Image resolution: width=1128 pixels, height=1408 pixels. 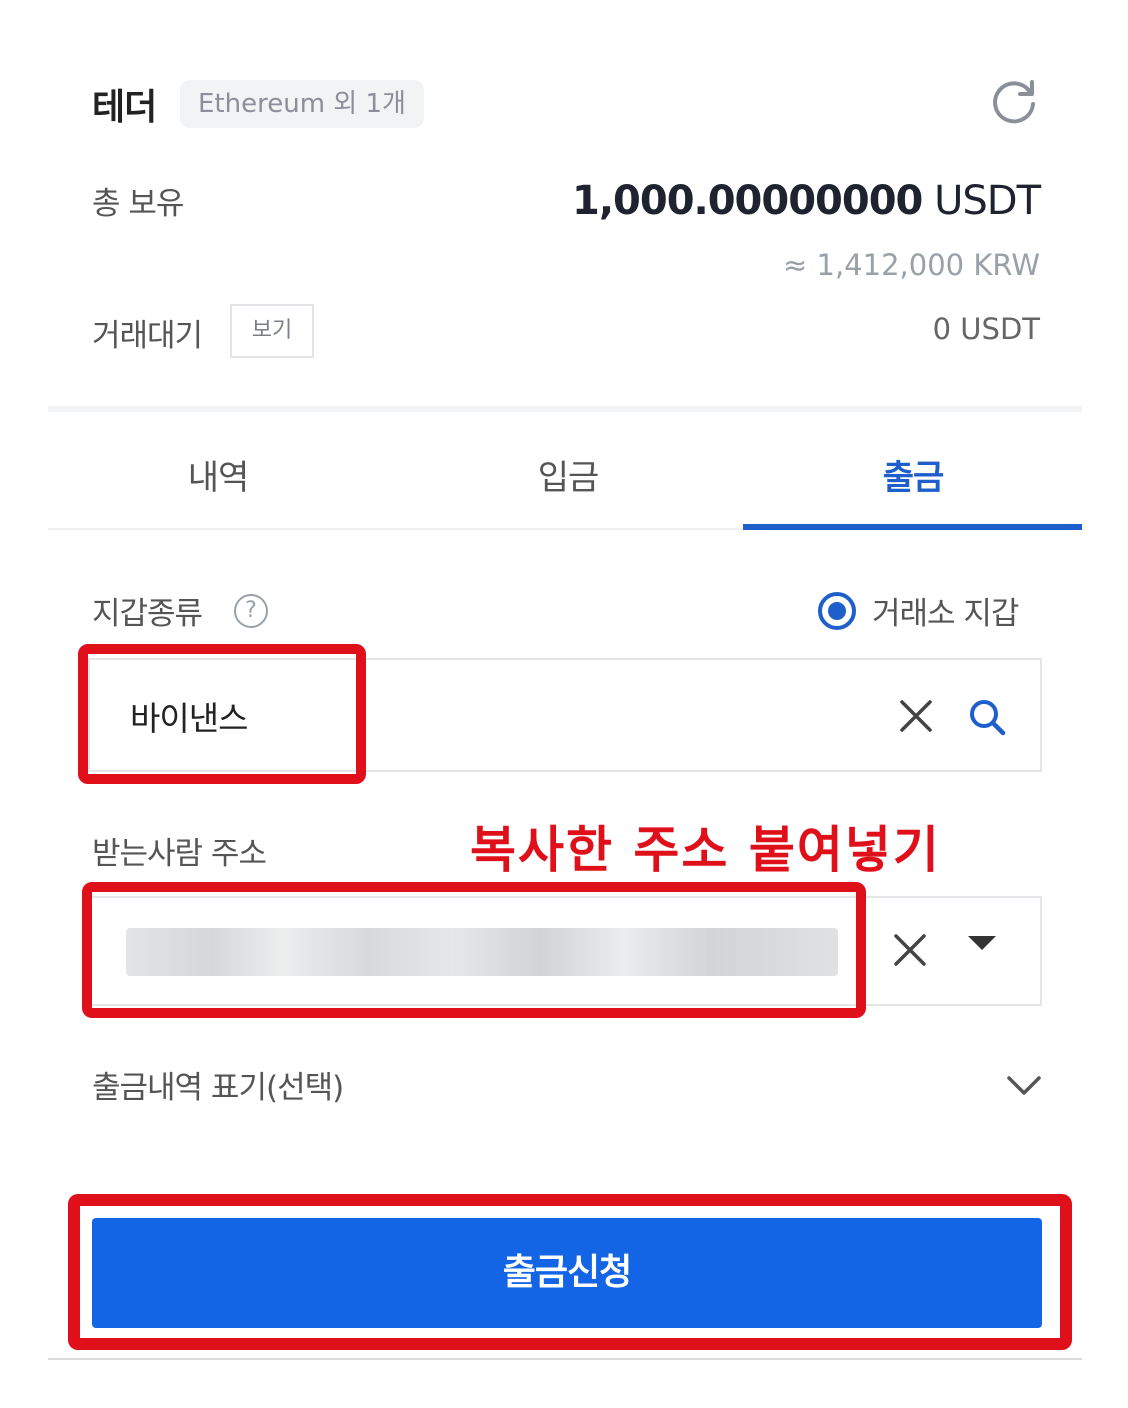 What do you see at coordinates (272, 331) in the screenshot?
I see `view-pending-button: 보기` at bounding box center [272, 331].